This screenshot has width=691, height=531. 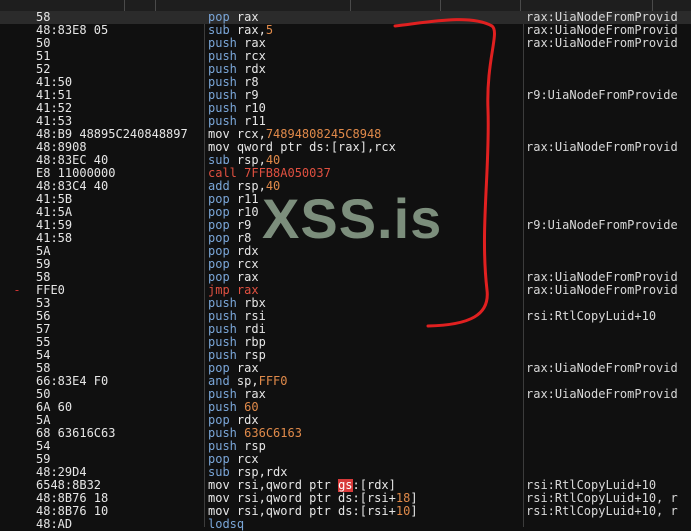 What do you see at coordinates (345, 381) in the screenshot?
I see `disasm-row: 66:83E4 F0 and sp,FFF0` at bounding box center [345, 381].